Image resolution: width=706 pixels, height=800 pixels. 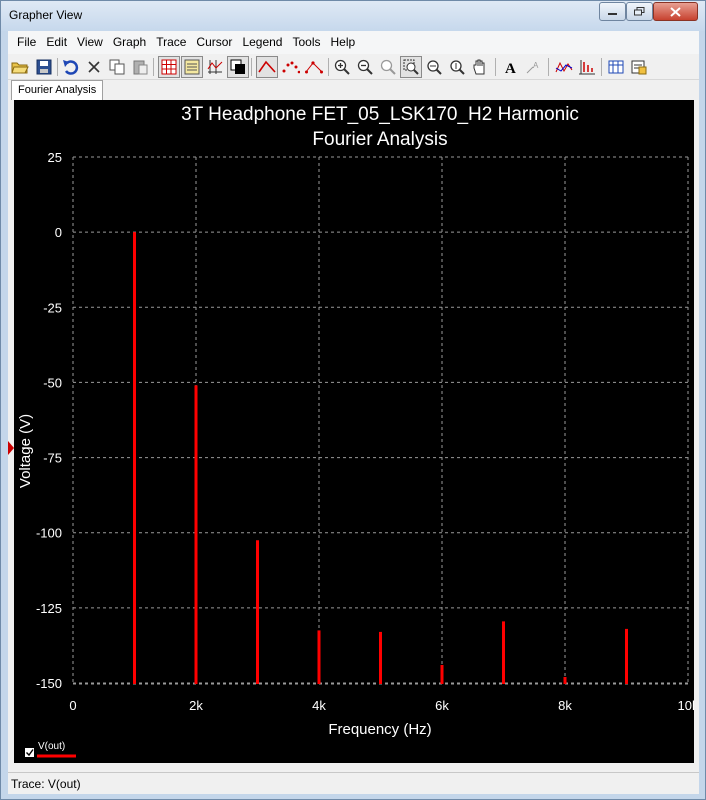 I want to click on paste-icon, so click(x=140, y=67).